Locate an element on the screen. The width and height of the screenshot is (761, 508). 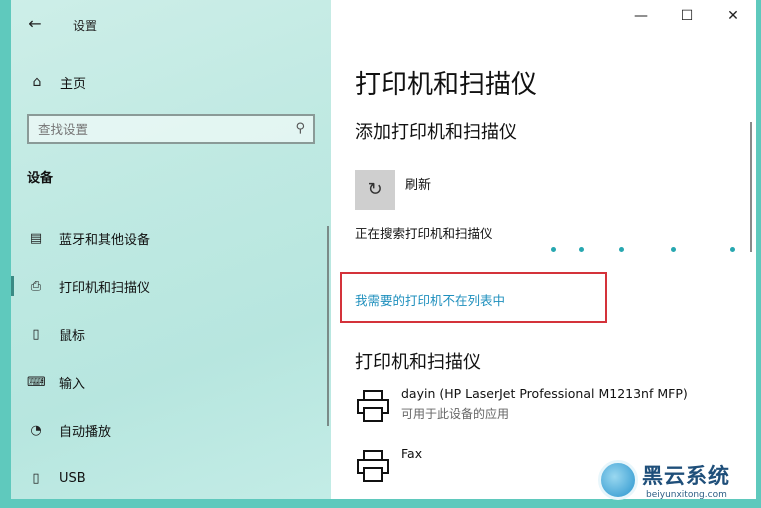
watermark: 黑云系统 beiyunxitong.com is located at coordinates (678, 483).